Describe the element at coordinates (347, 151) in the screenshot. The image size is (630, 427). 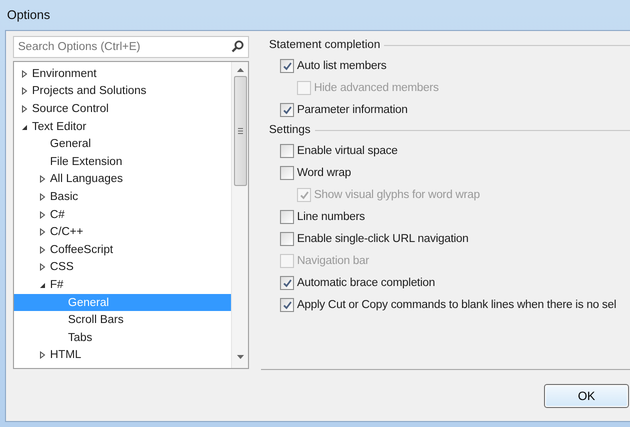
I see `checkbox-label: Enable virtual space` at that location.